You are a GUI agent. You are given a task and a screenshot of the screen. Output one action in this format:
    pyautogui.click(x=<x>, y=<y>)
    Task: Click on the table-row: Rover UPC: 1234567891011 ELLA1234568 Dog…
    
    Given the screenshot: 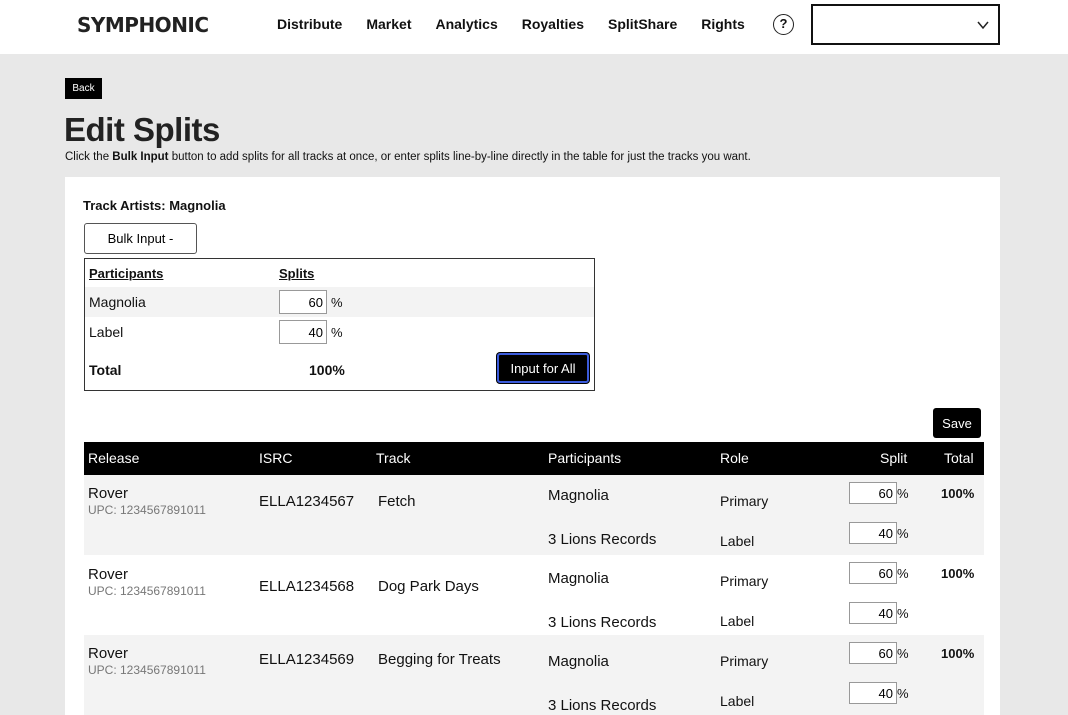 What is the action you would take?
    pyautogui.click(x=534, y=595)
    